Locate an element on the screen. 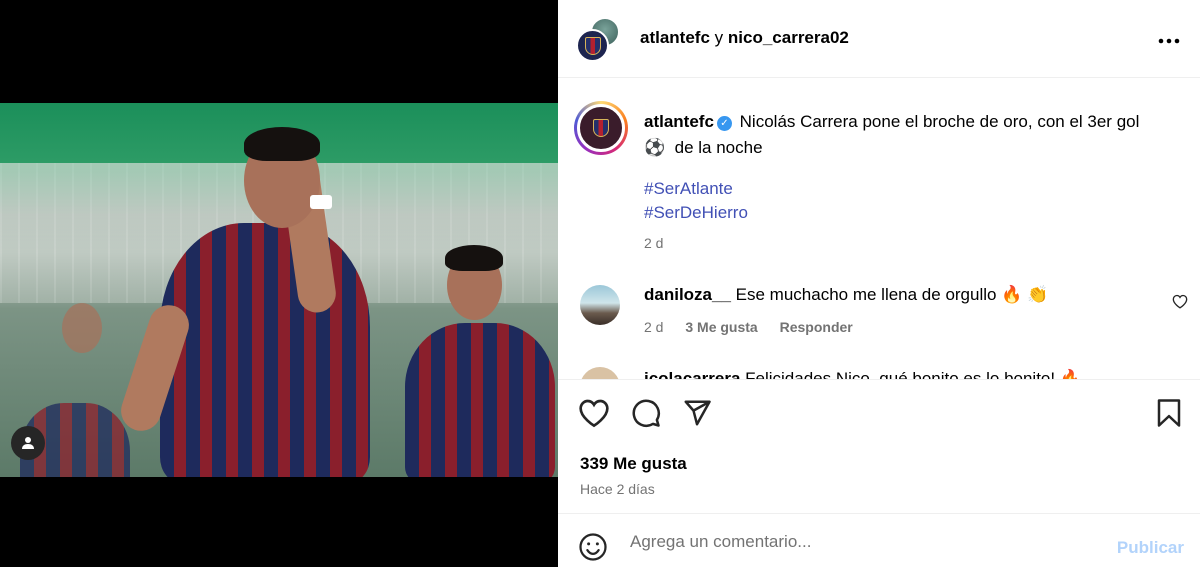 This screenshot has width=1200, height=567. share-button is located at coordinates (697, 415).